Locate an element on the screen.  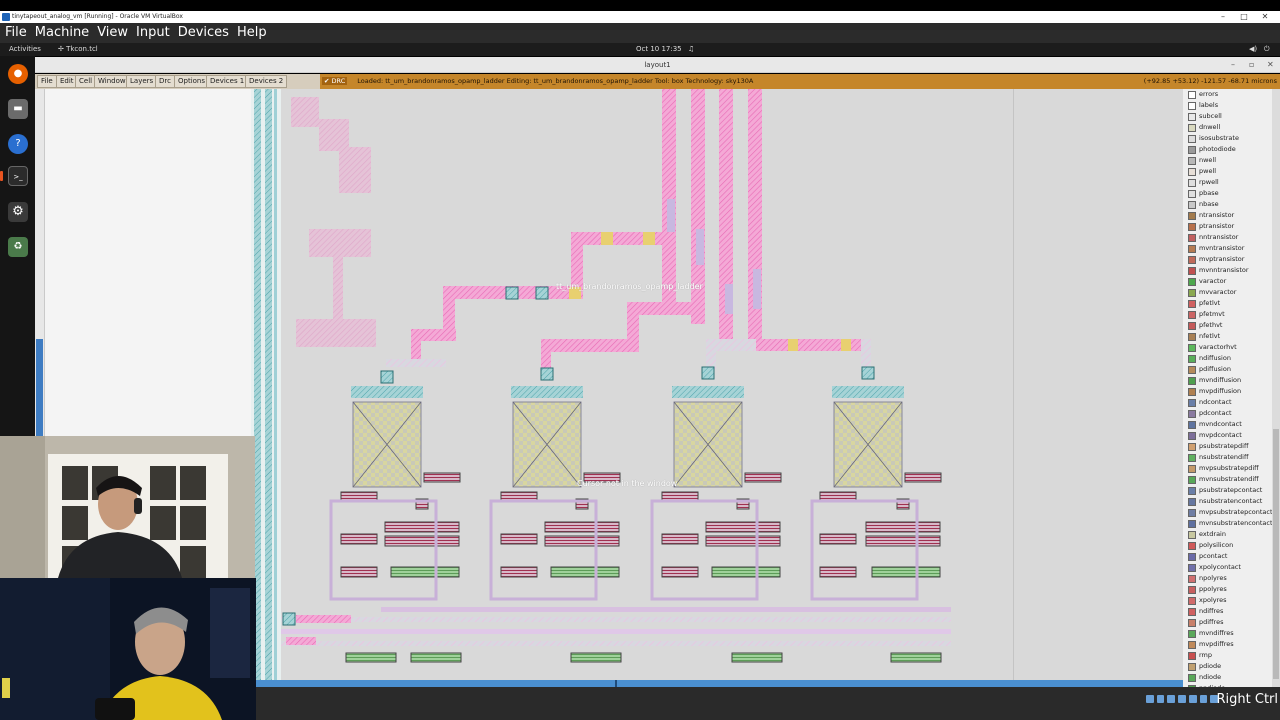
magic-menu-drc: Drc is located at coordinates (165, 81).